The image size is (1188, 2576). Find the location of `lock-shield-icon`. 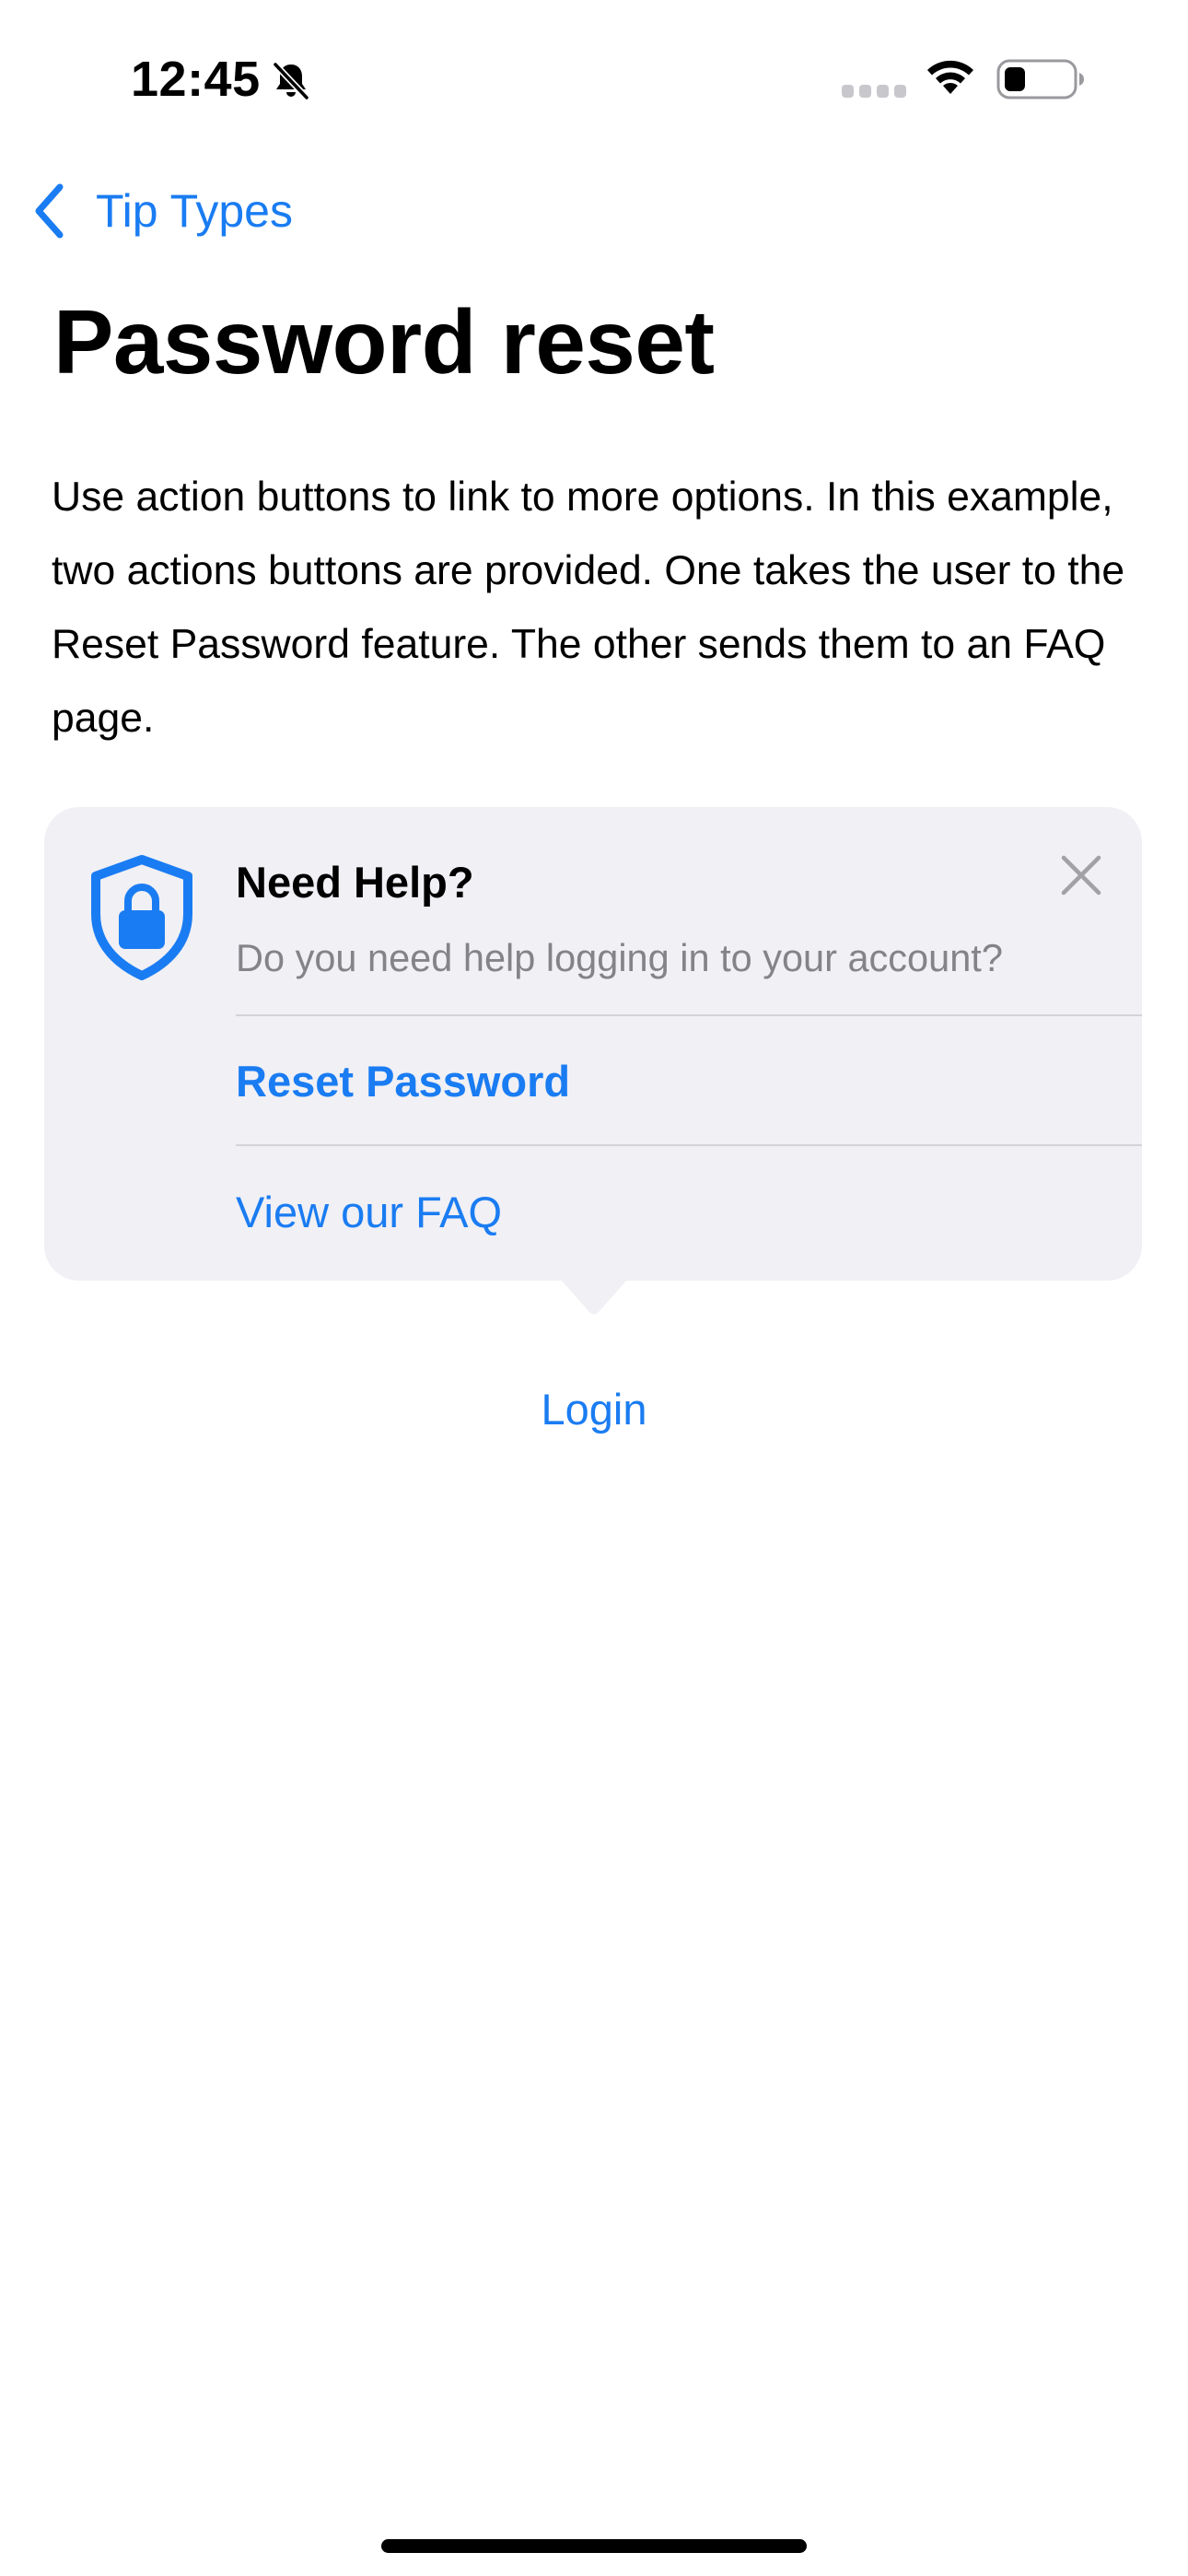

lock-shield-icon is located at coordinates (141, 917).